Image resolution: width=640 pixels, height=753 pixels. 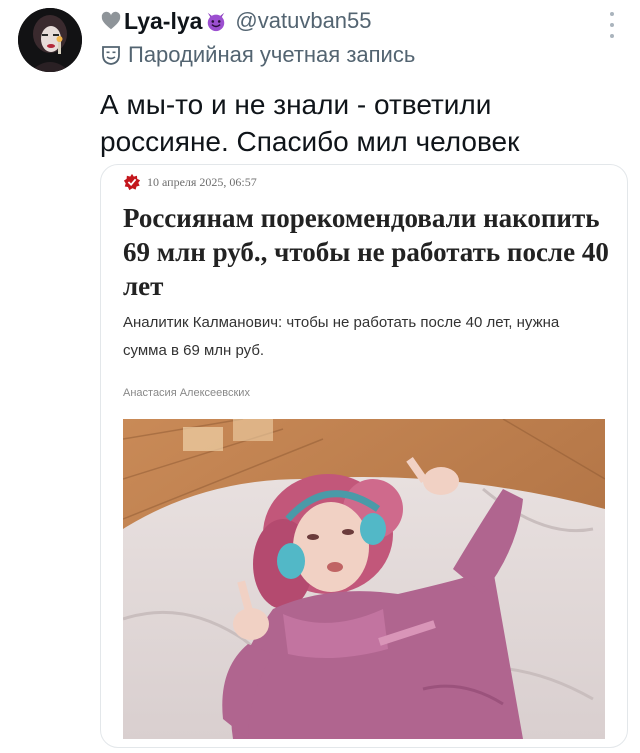 What do you see at coordinates (216, 22) in the screenshot?
I see `smiling-imp-icon` at bounding box center [216, 22].